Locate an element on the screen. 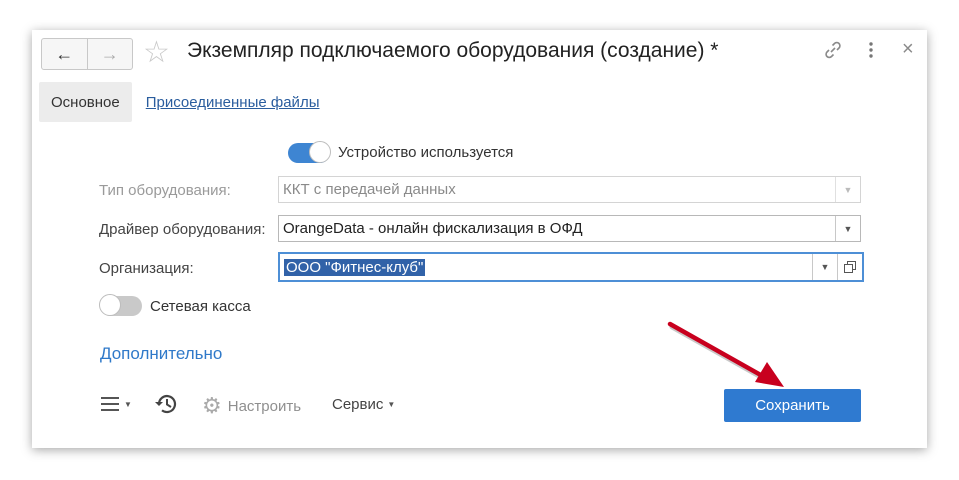 Image resolution: width=959 pixels, height=480 pixels. open-icon is located at coordinates (849, 267).